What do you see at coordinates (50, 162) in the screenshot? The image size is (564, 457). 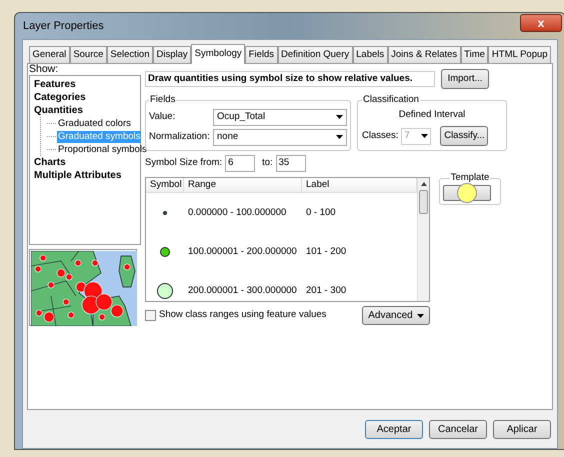 I see `tree-item: Charts` at bounding box center [50, 162].